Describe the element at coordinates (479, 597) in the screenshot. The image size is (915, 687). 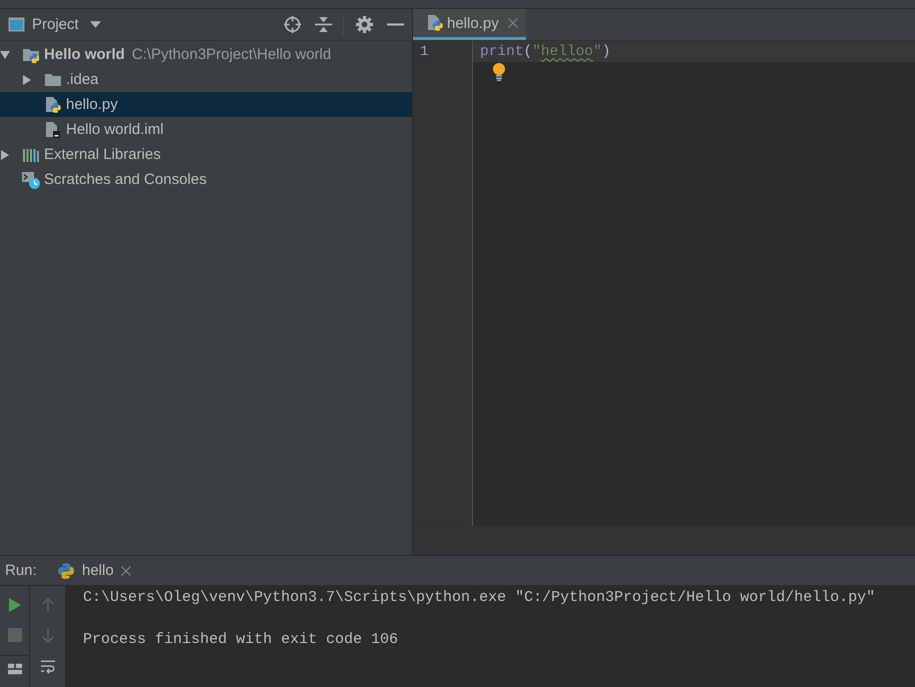
I see `console-line: C:\Users\Oleg\venv\Python3.7\Scripts\python.exe "C:/Python3Project/Hello world/hello.py"` at that location.